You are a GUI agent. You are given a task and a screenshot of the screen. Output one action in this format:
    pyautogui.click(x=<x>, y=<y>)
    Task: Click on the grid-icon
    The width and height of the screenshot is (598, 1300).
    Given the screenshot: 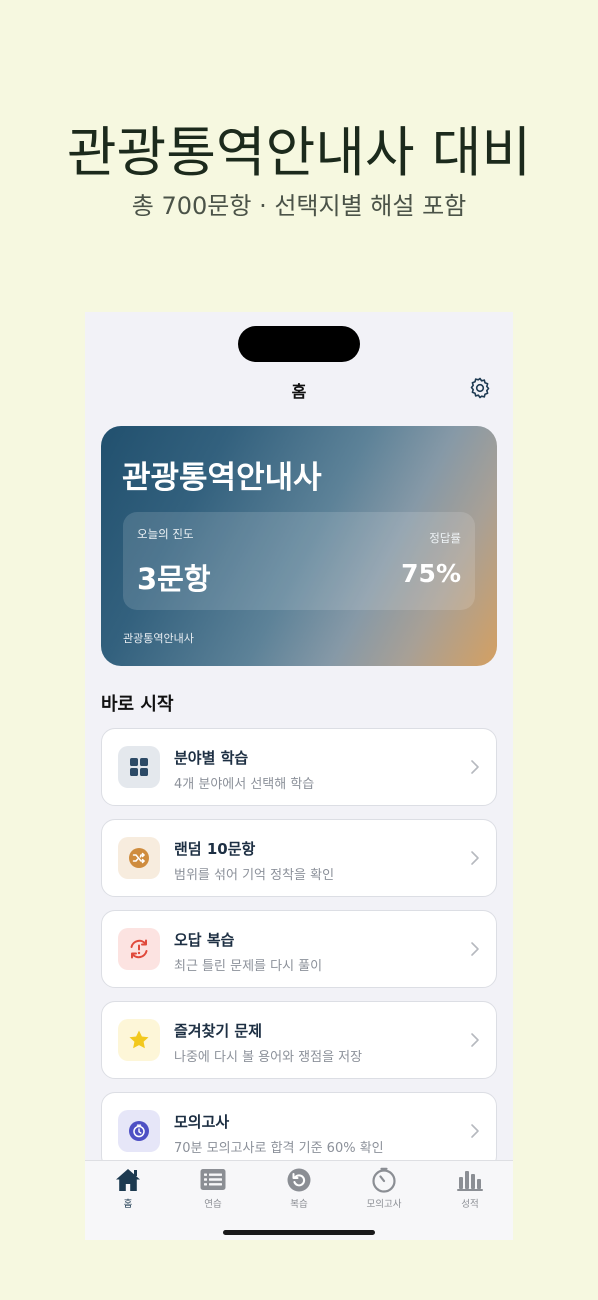 What is the action you would take?
    pyautogui.click(x=139, y=767)
    